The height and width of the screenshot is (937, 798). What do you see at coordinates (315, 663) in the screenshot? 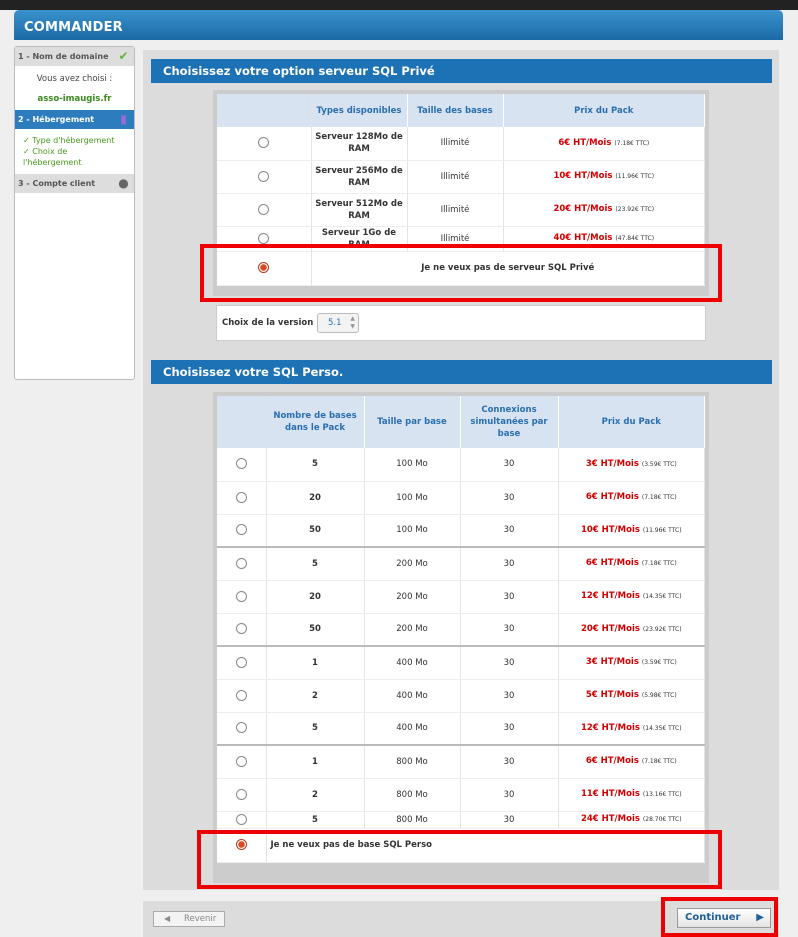
I see `db-count: 1` at bounding box center [315, 663].